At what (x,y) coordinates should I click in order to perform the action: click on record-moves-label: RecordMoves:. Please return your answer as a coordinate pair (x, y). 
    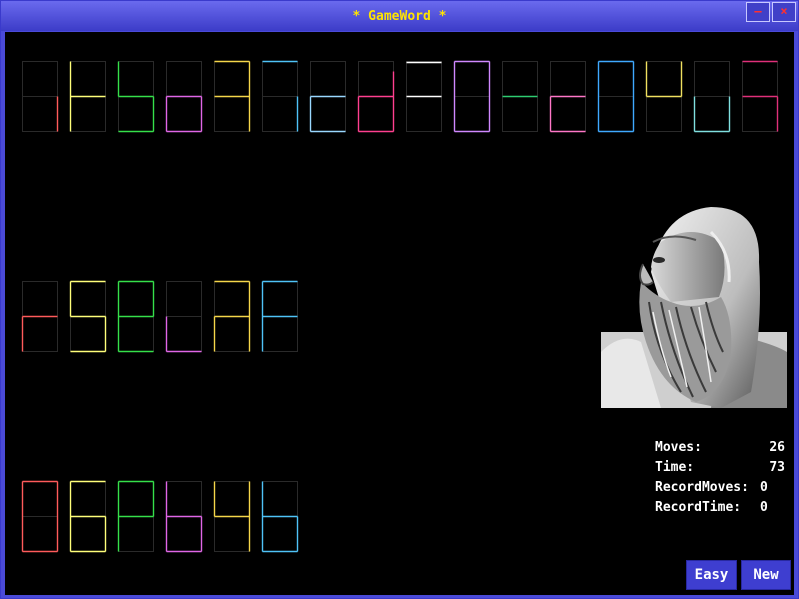
    Looking at the image, I should click on (702, 487).